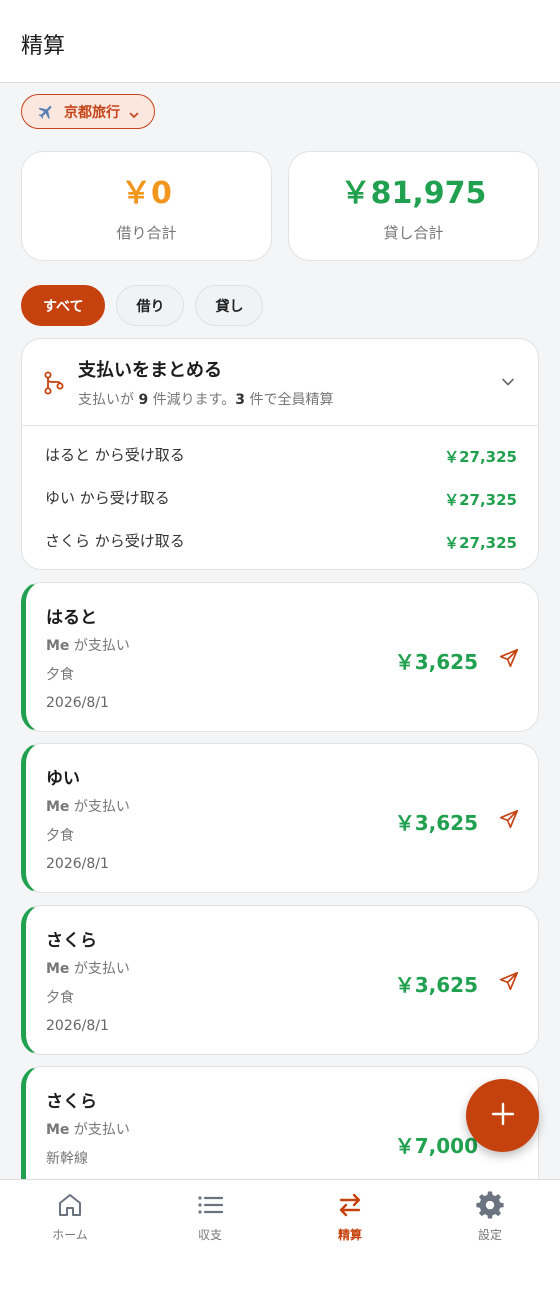  What do you see at coordinates (280, 818) in the screenshot?
I see `transaction-card: ゆい Me が支払い 夕食 2026/8/1 ￥3,625` at bounding box center [280, 818].